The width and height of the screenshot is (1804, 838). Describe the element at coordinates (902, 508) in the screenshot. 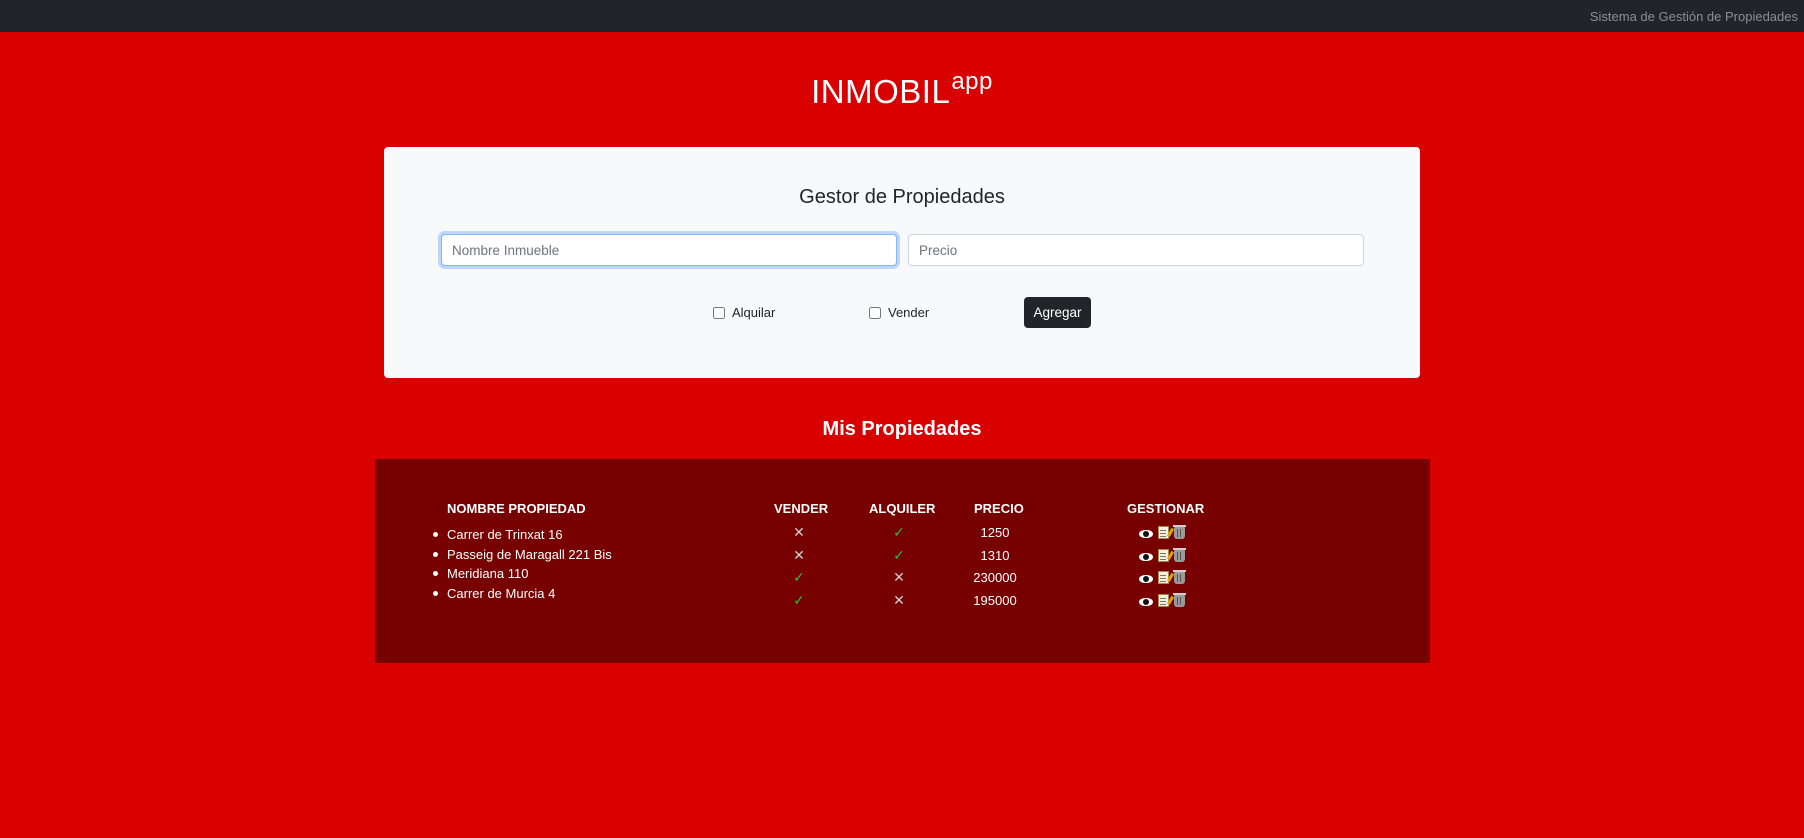

I see `header-alquiler: ALQUILER` at that location.